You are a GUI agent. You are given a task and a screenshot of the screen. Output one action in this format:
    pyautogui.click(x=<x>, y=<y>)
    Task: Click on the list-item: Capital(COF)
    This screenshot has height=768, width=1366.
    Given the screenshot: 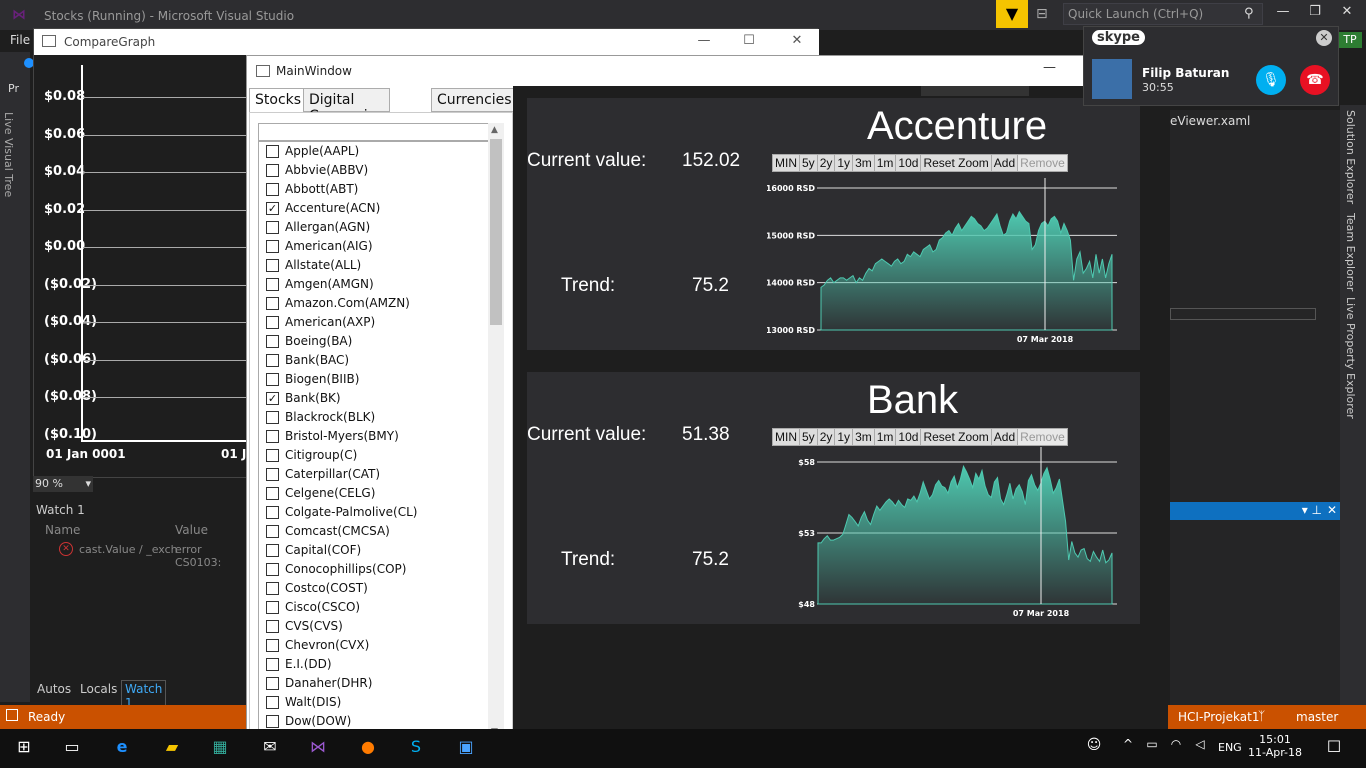 What is the action you would take?
    pyautogui.click(x=374, y=550)
    